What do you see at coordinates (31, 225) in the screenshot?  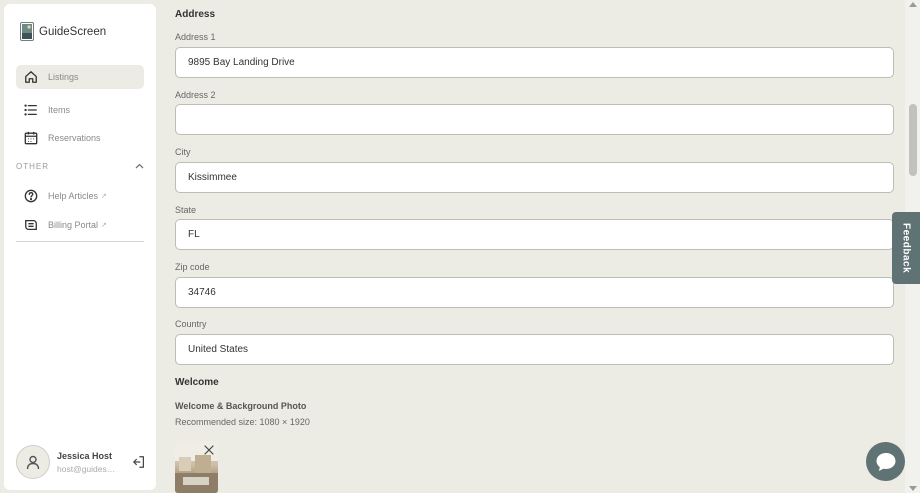 I see `billing-icon` at bounding box center [31, 225].